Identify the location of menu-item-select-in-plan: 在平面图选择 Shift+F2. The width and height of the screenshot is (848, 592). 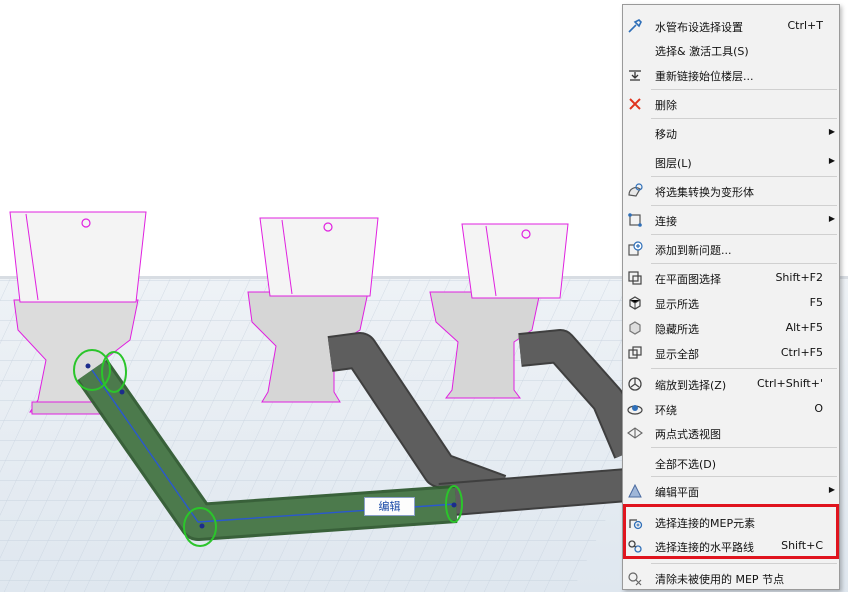
(731, 278).